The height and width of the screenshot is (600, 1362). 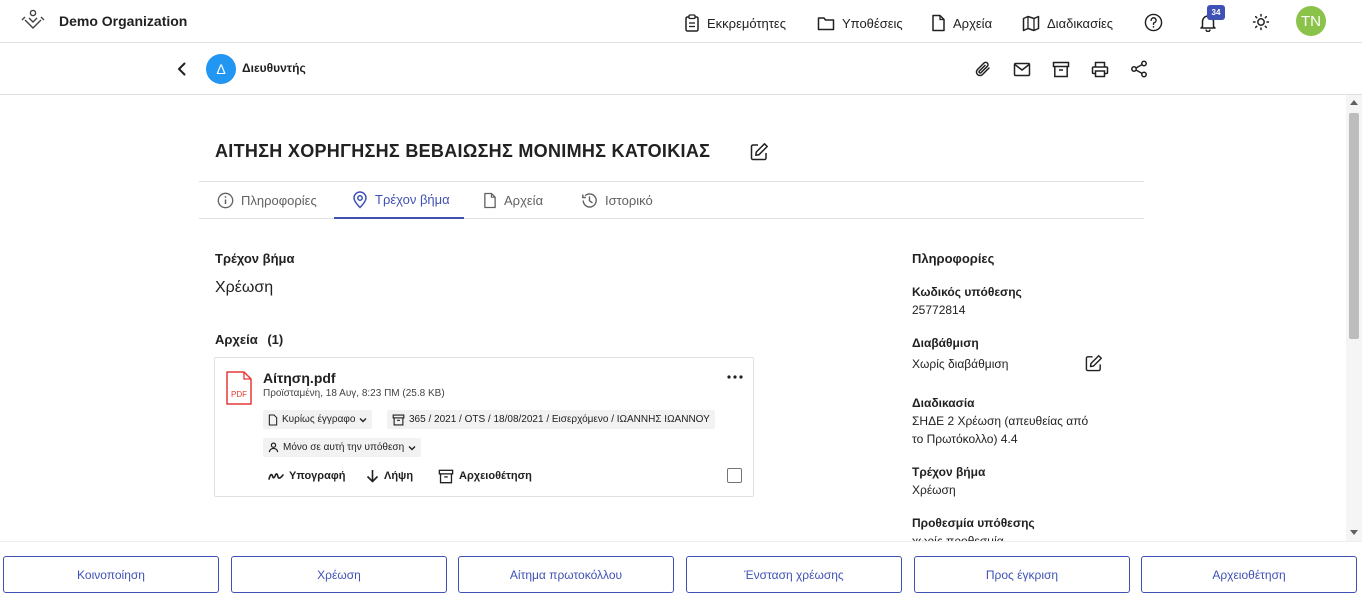 I want to click on file-select-checkbox, so click(x=734, y=475).